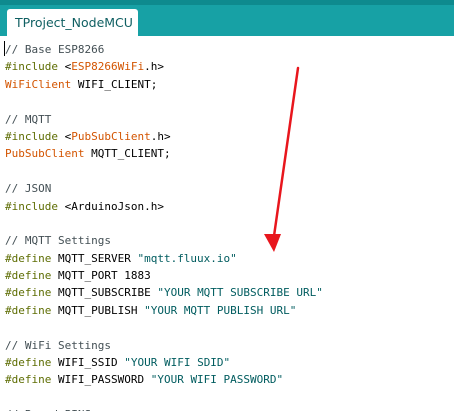  I want to click on code-line: #include <PubSubClient.h>, so click(164, 136).